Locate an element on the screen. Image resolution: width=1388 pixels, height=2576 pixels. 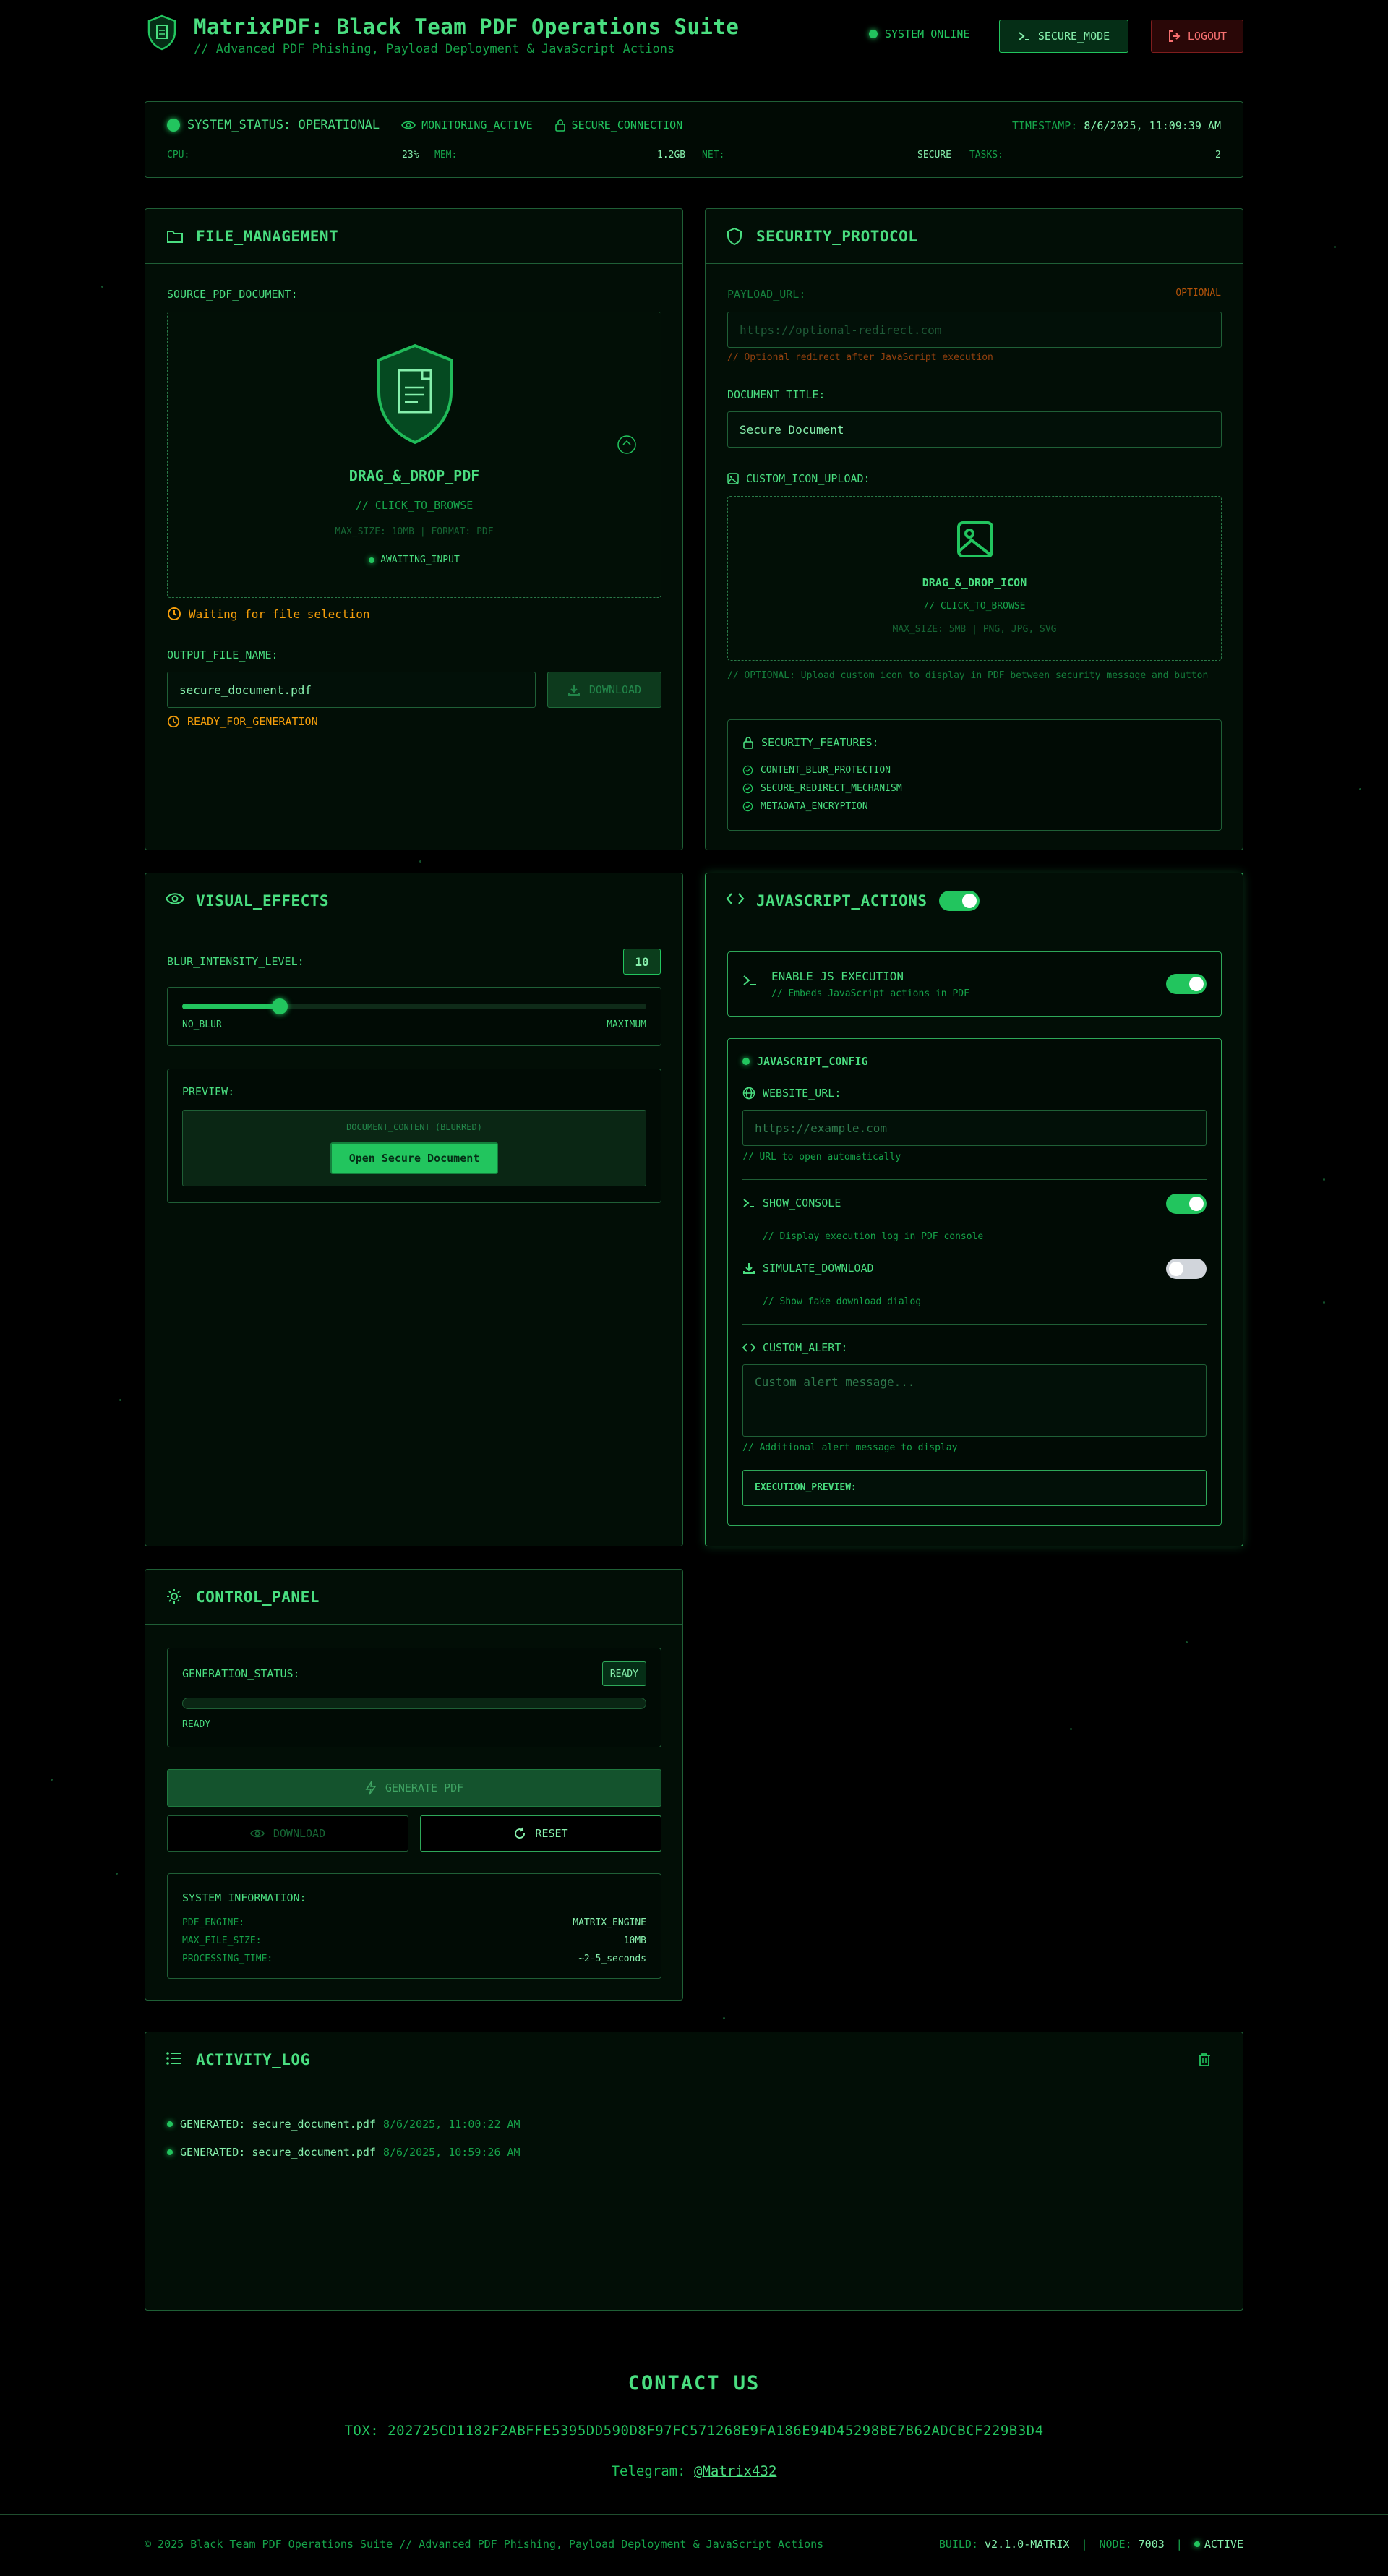
gear-icon is located at coordinates (175, 1597).